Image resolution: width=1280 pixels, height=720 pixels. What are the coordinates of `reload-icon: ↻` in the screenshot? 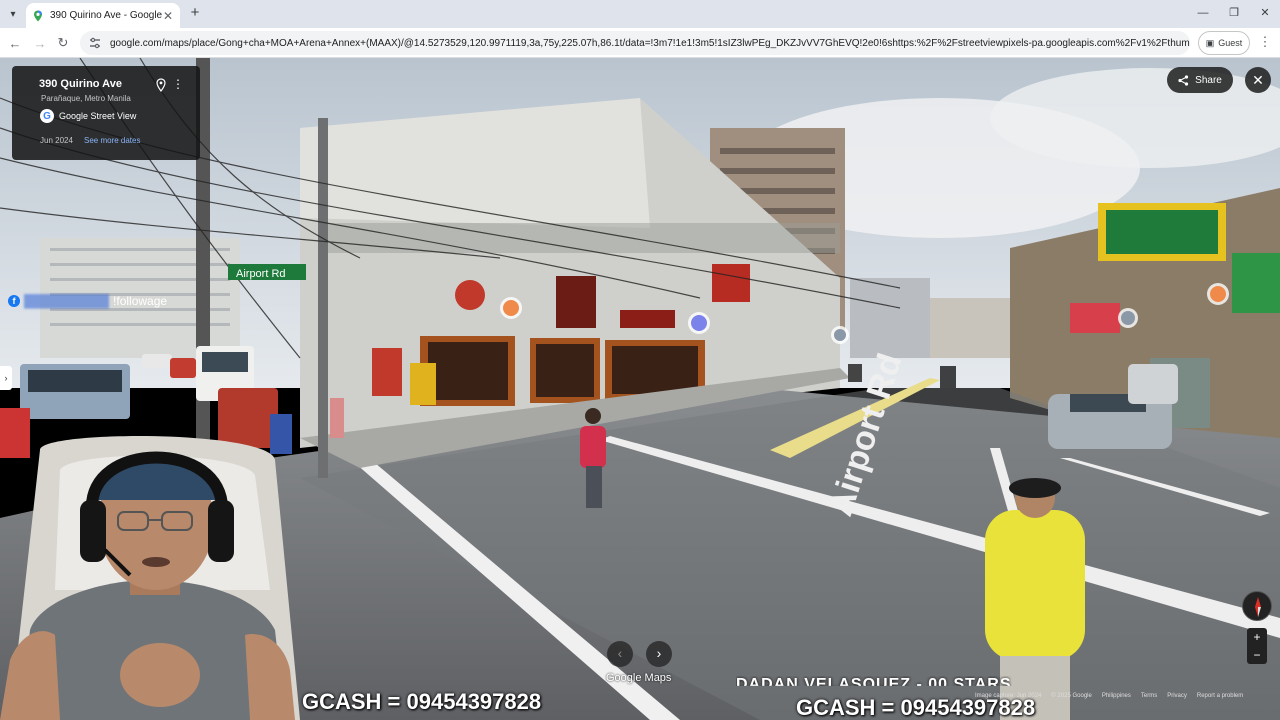 It's located at (63, 43).